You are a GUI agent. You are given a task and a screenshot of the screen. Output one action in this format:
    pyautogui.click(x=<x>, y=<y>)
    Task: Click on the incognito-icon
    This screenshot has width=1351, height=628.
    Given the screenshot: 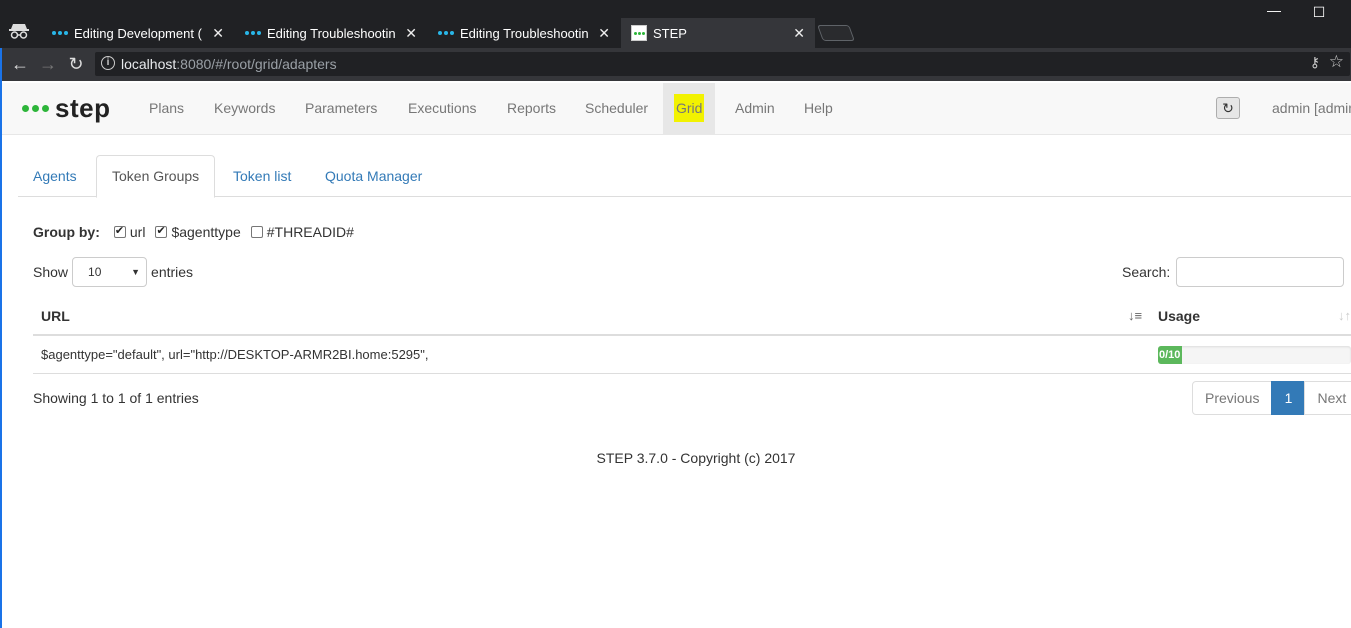 What is the action you would take?
    pyautogui.click(x=19, y=31)
    